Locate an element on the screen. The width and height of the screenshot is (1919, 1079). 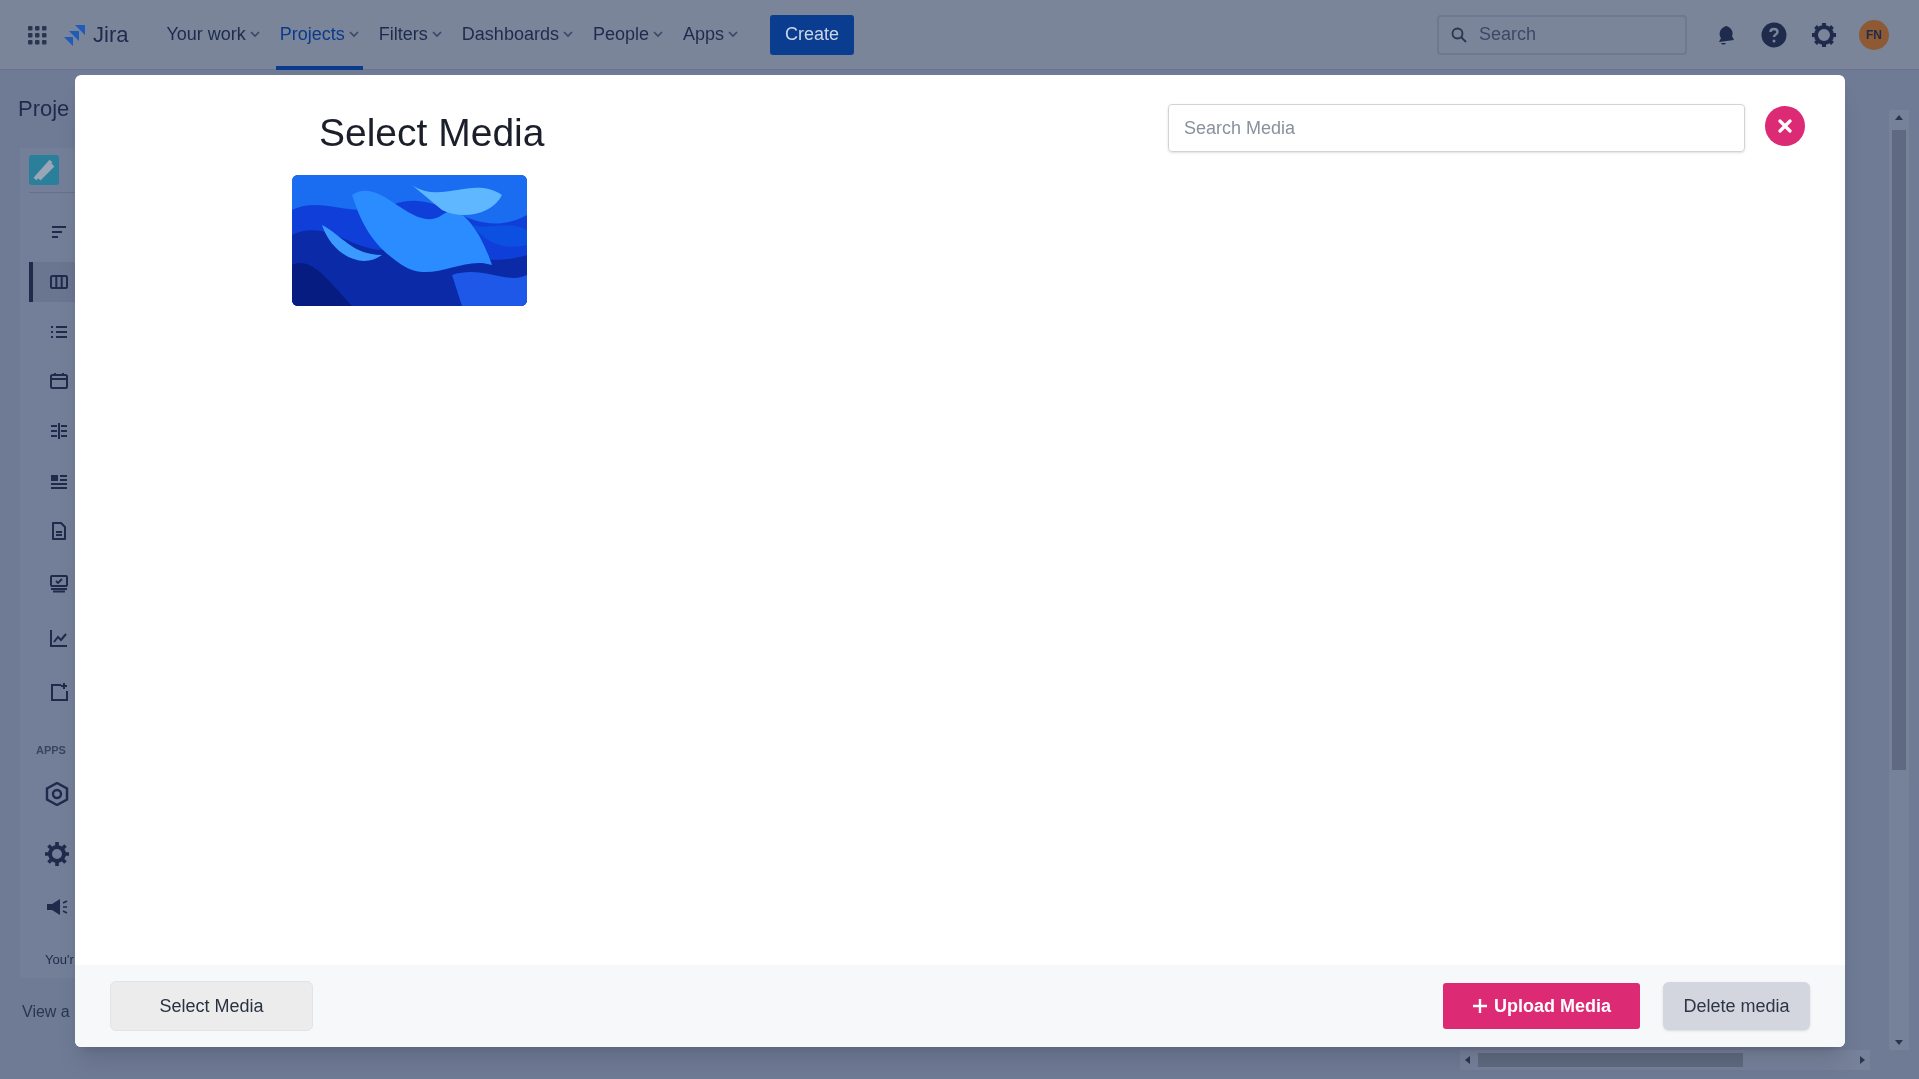
nav-tab: Dashboards is located at coordinates (517, 35).